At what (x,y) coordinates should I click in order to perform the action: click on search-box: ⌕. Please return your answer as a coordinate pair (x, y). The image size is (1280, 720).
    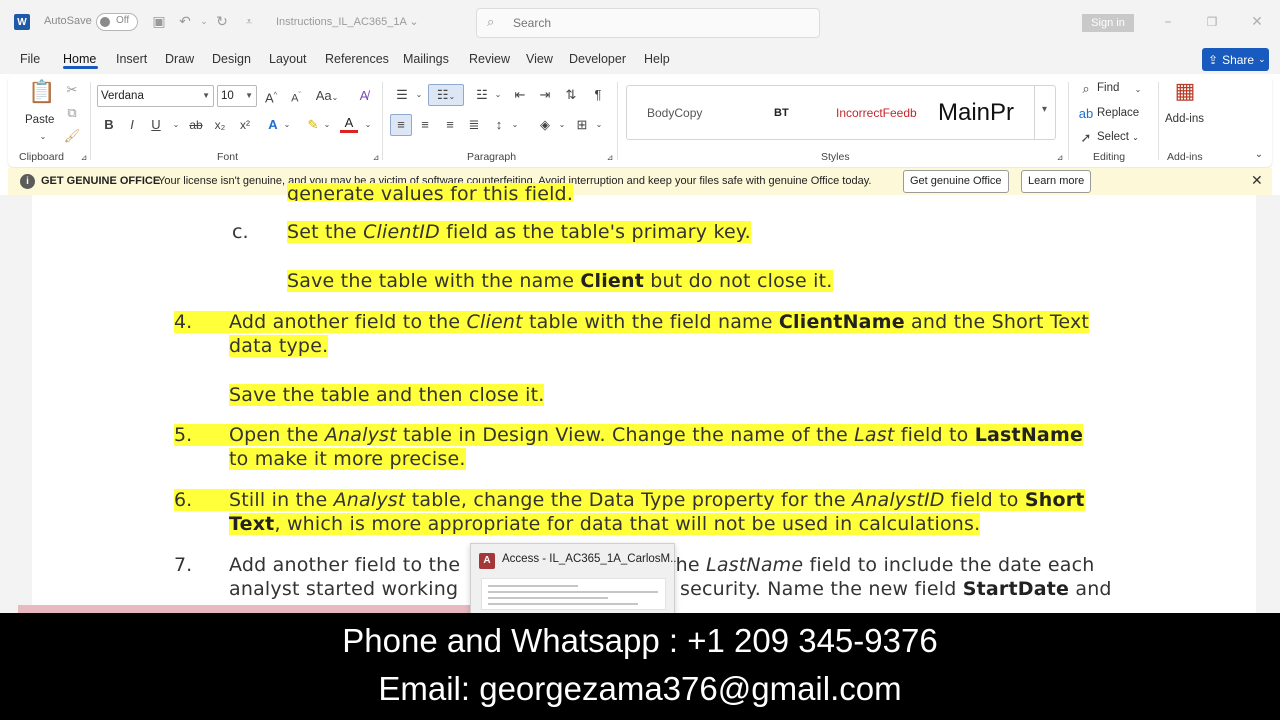
    Looking at the image, I should click on (648, 23).